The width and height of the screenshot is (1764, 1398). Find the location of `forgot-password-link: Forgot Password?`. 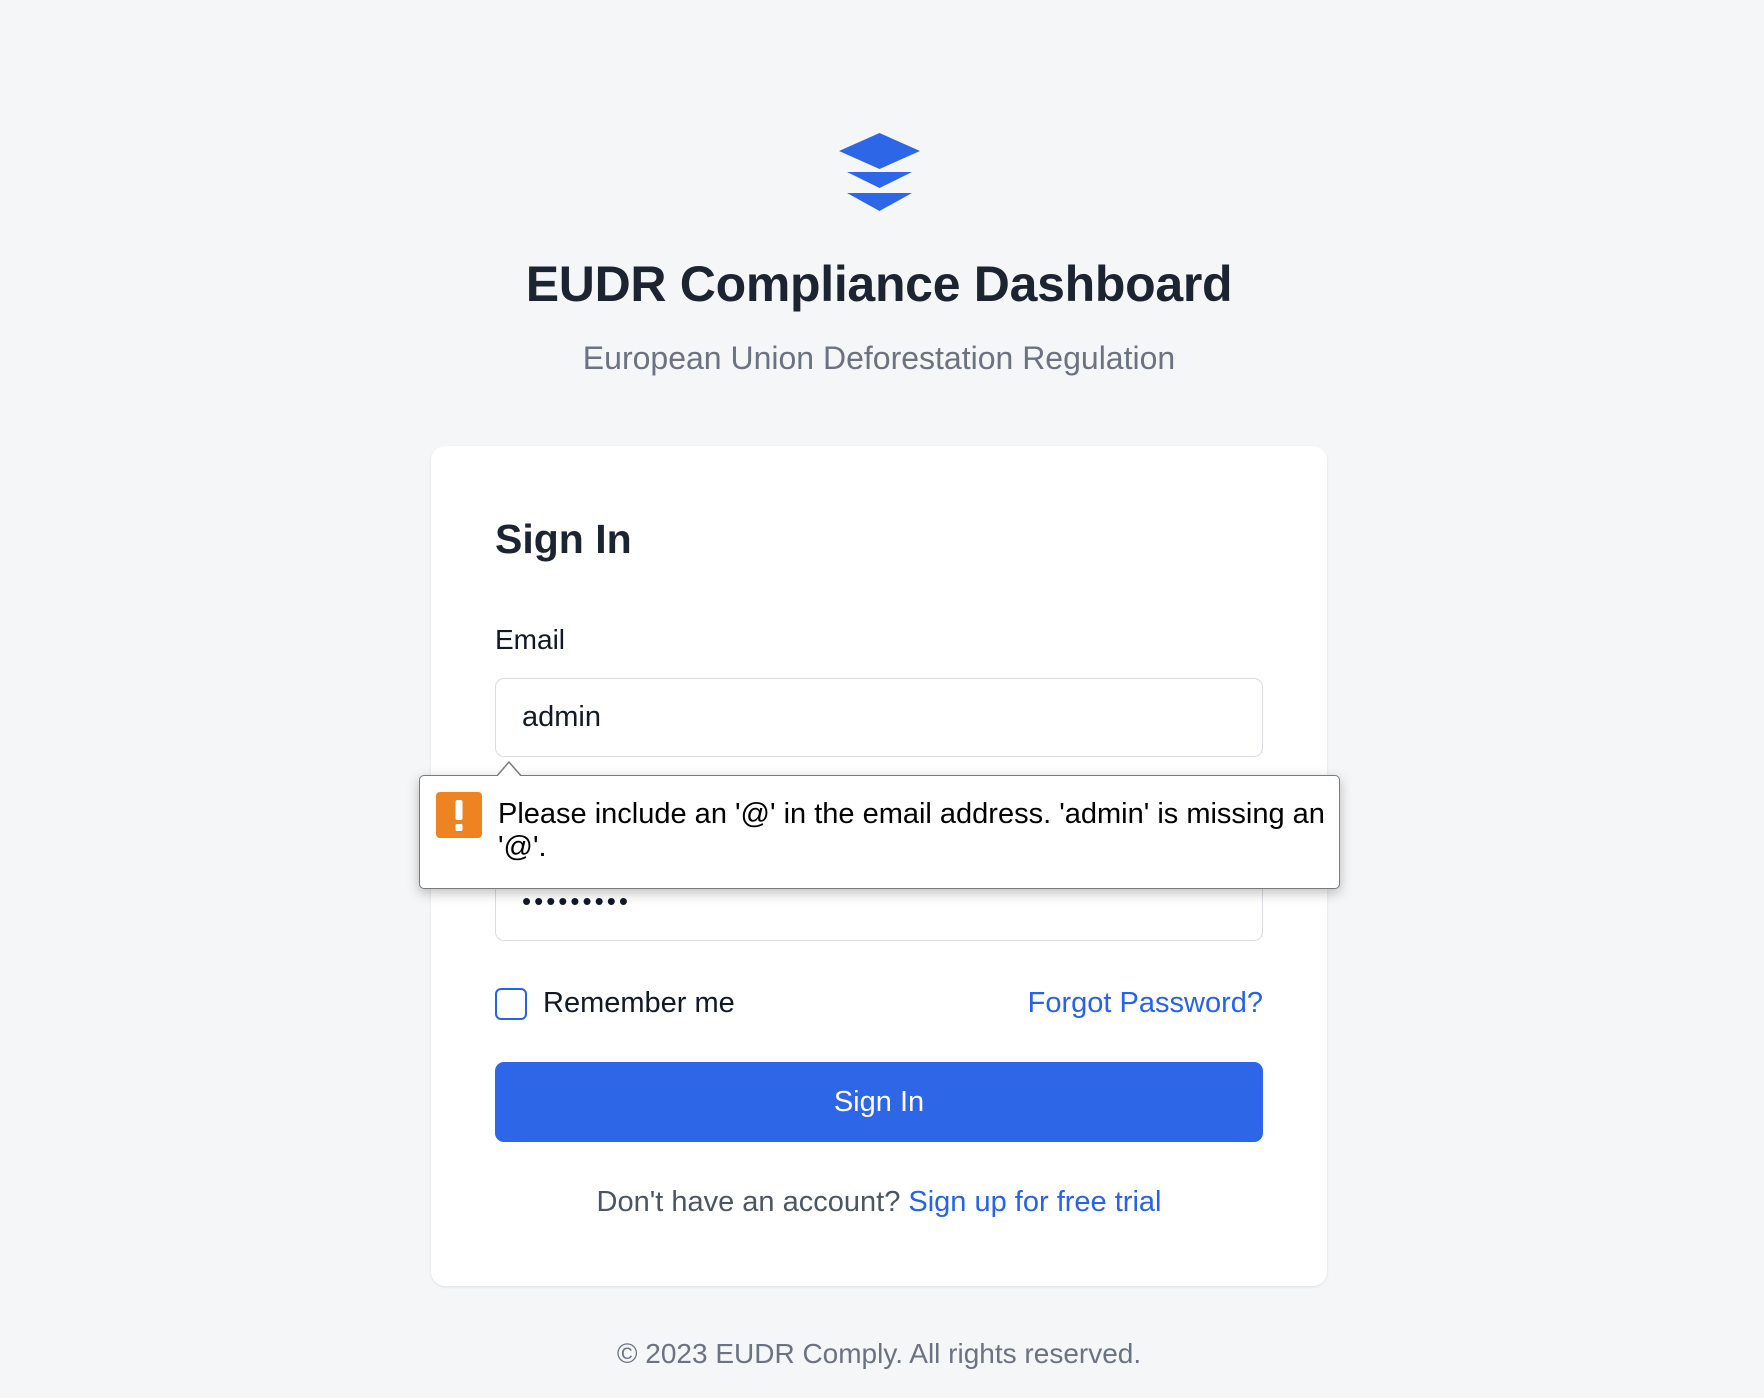

forgot-password-link: Forgot Password? is located at coordinates (1145, 1003).